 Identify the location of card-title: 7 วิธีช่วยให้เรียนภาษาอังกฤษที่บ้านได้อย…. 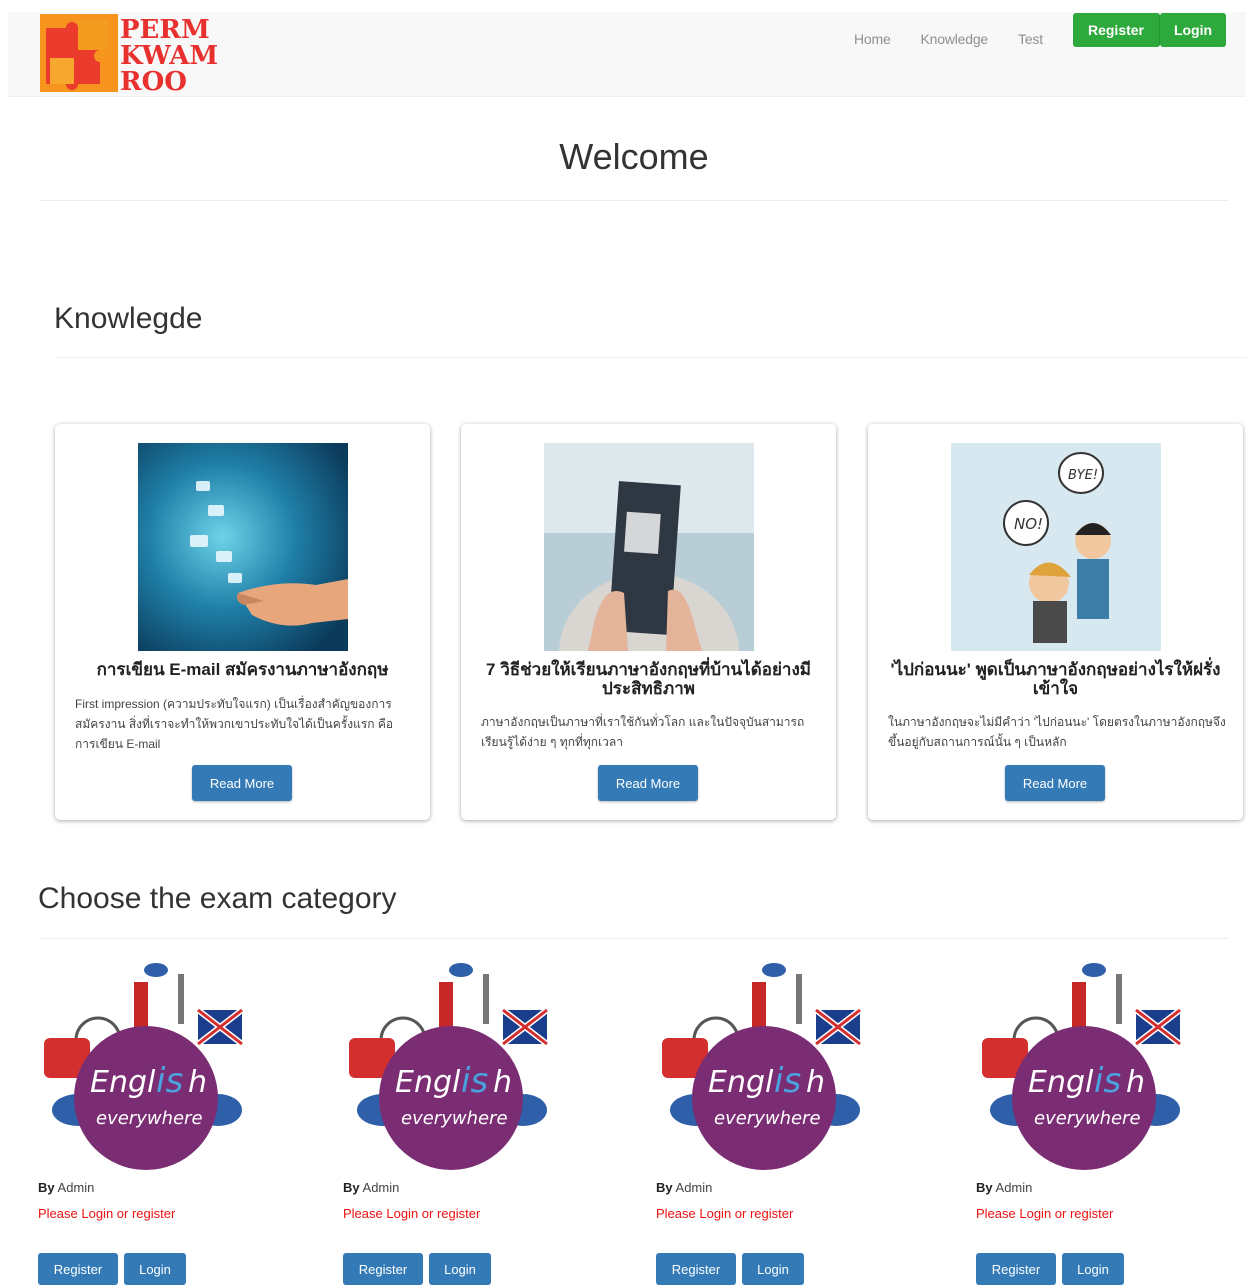
(648, 679).